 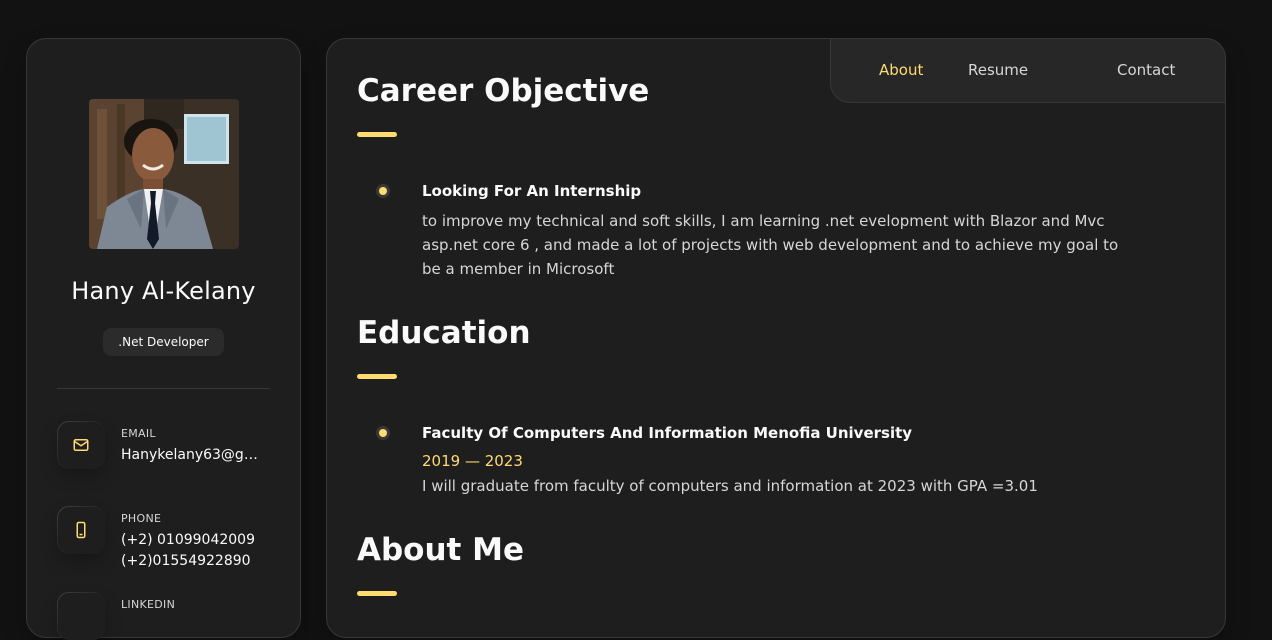 What do you see at coordinates (377, 134) in the screenshot?
I see `career-objective-underline` at bounding box center [377, 134].